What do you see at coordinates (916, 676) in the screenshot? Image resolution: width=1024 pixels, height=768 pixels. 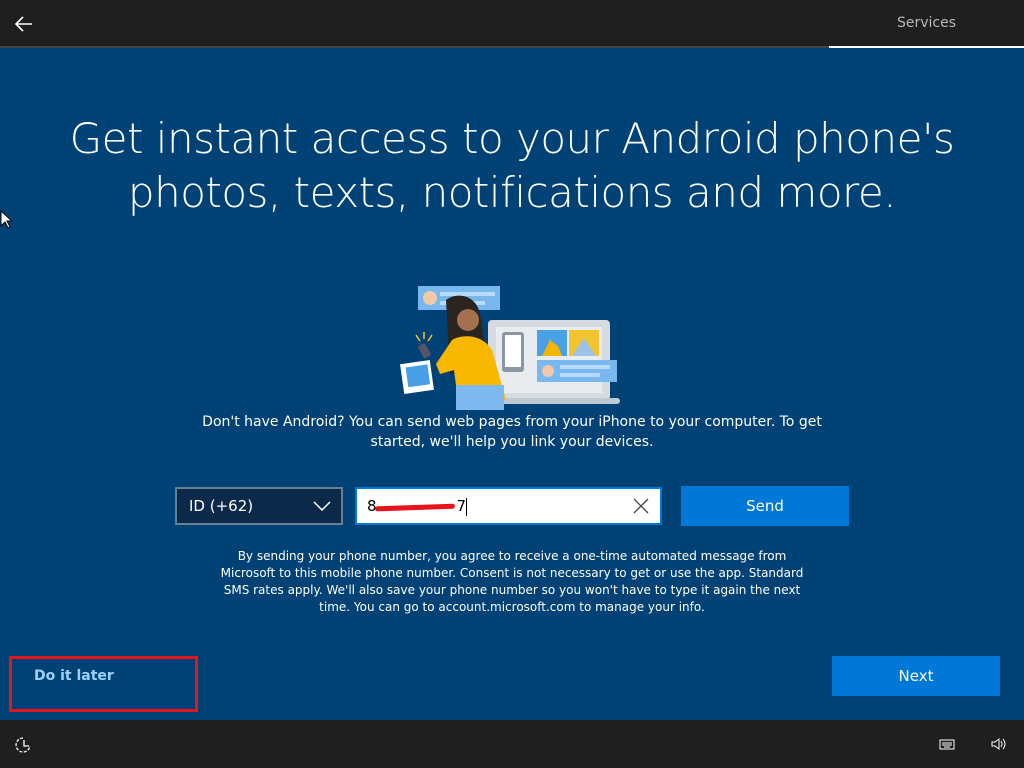 I see `next-button: Next` at bounding box center [916, 676].